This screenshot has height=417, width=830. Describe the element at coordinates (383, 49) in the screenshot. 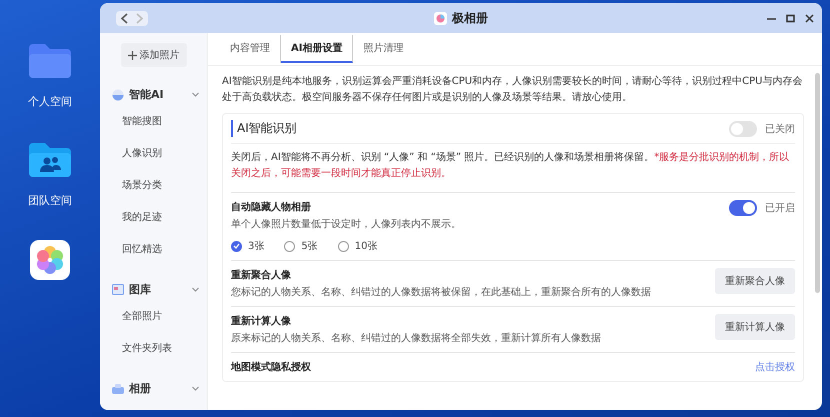

I see `tab: 照片清理` at that location.